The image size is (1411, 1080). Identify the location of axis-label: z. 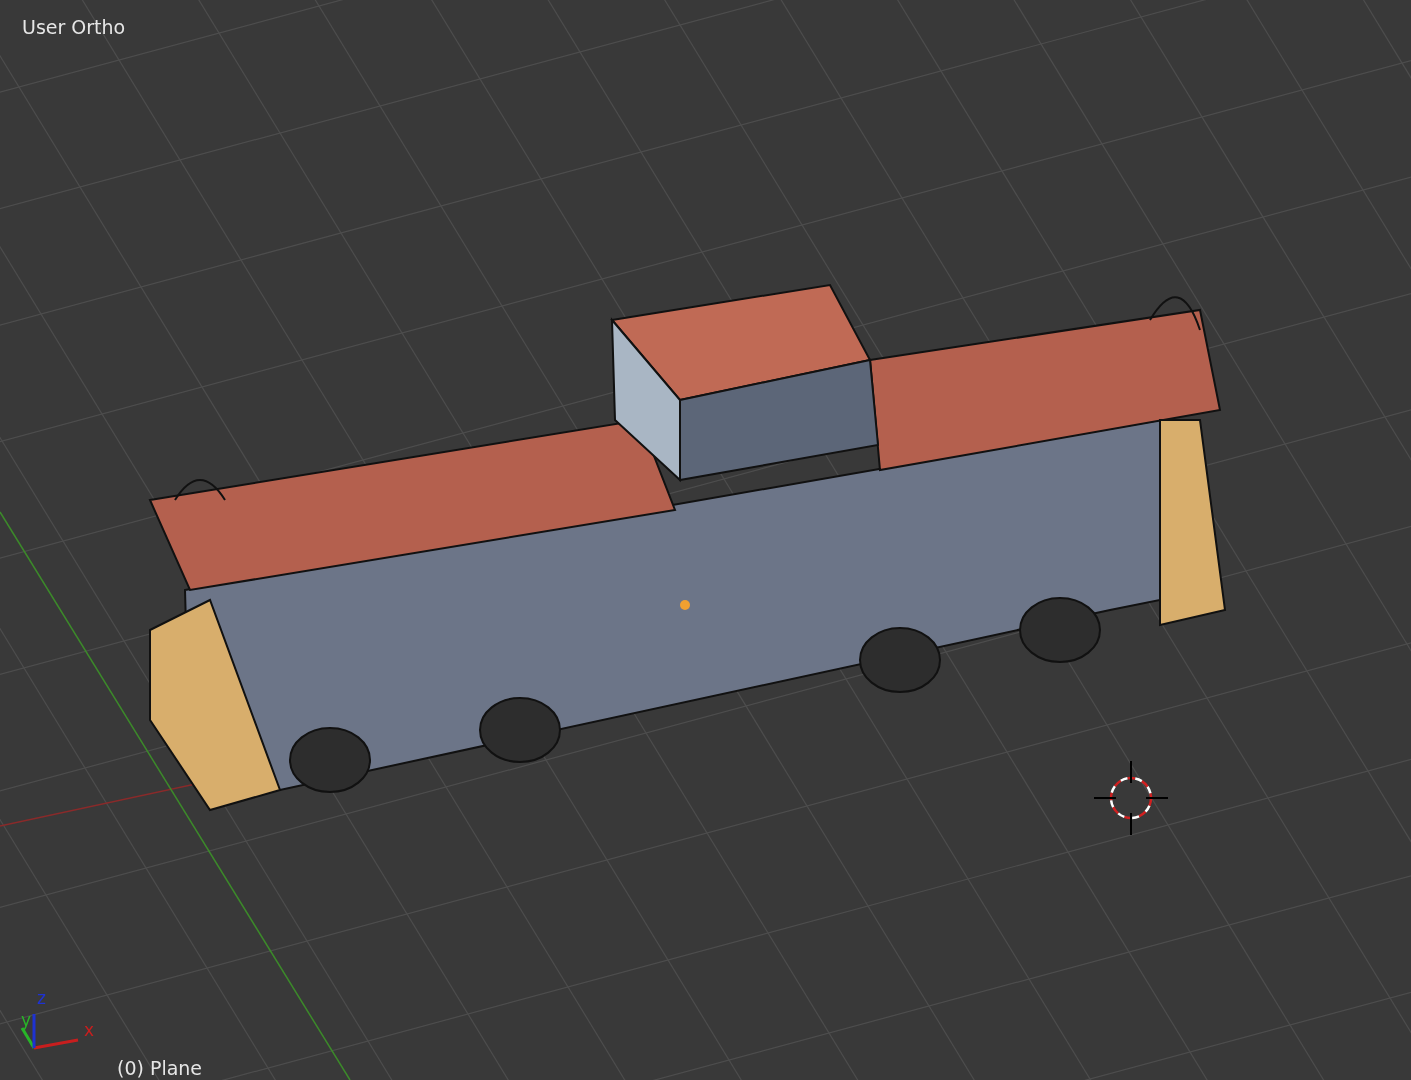
(41, 998).